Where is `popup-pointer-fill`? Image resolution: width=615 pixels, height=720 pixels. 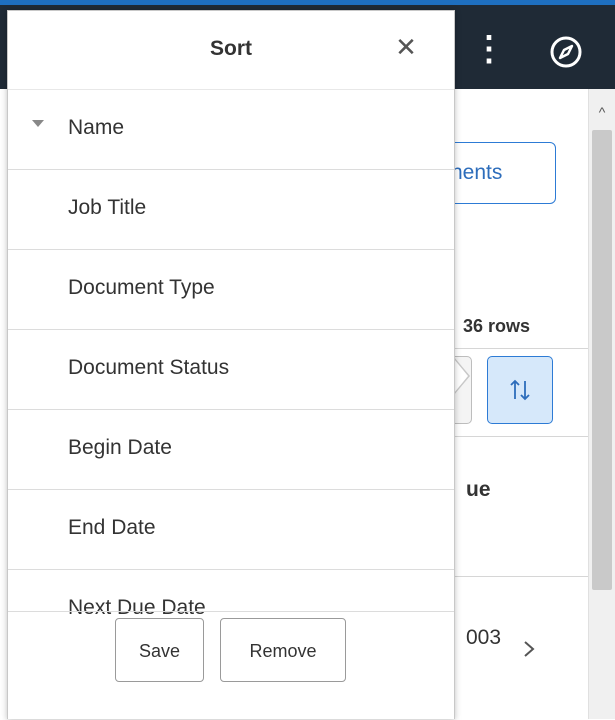 popup-pointer-fill is located at coordinates (461, 376).